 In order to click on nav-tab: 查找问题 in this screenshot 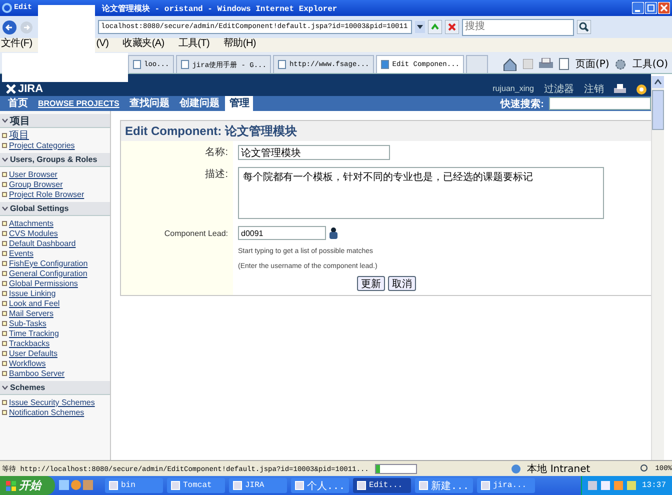, I will do `click(149, 103)`.